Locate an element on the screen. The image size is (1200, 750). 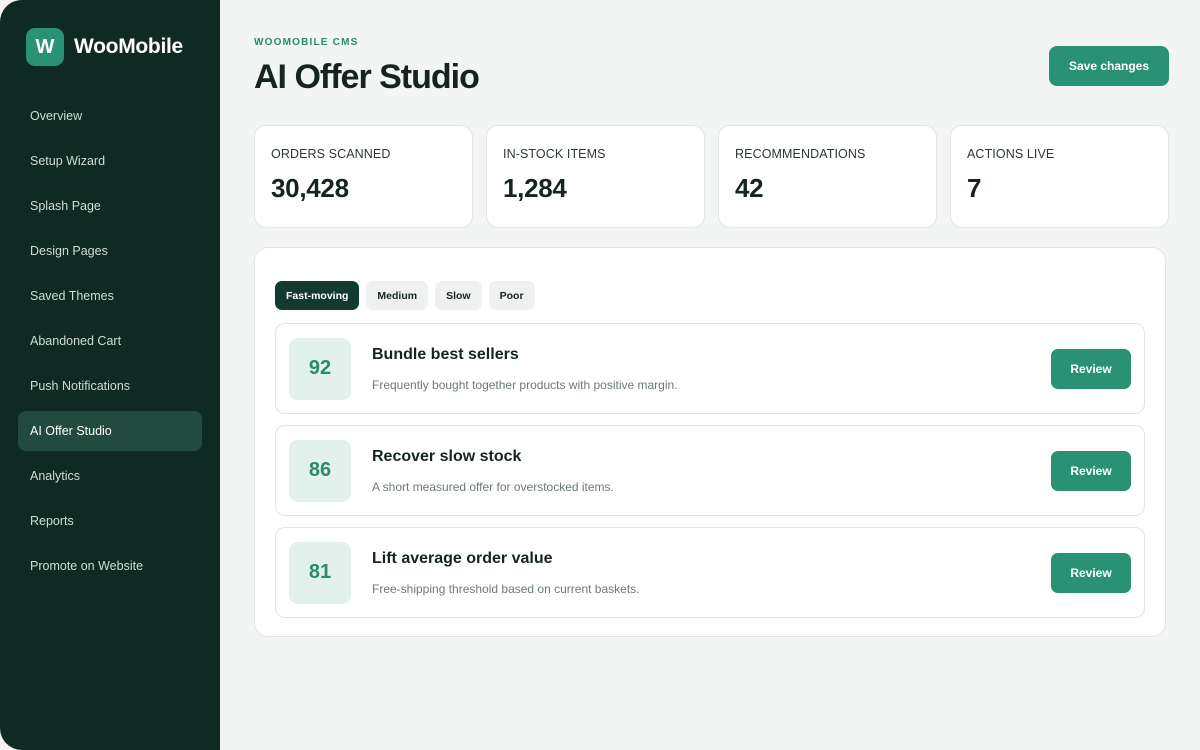
offer-title: Recover slow stock is located at coordinates (447, 456).